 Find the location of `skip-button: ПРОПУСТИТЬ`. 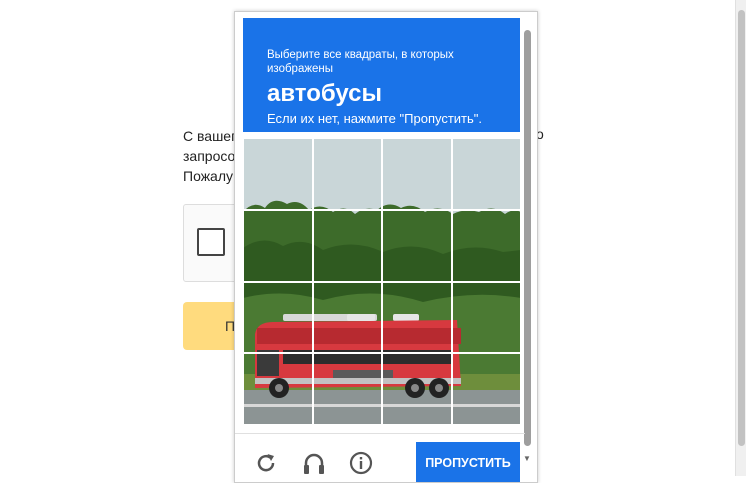

skip-button: ПРОПУСТИТЬ is located at coordinates (468, 462).